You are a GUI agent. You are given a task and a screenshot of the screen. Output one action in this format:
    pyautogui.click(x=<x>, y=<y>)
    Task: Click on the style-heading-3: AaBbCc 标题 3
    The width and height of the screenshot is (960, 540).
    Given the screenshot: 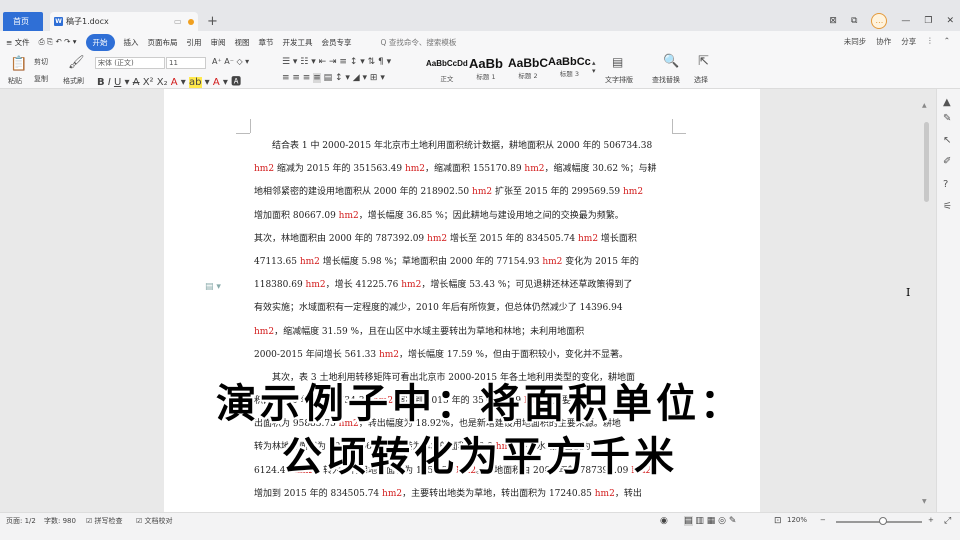 What is the action you would take?
    pyautogui.click(x=569, y=67)
    